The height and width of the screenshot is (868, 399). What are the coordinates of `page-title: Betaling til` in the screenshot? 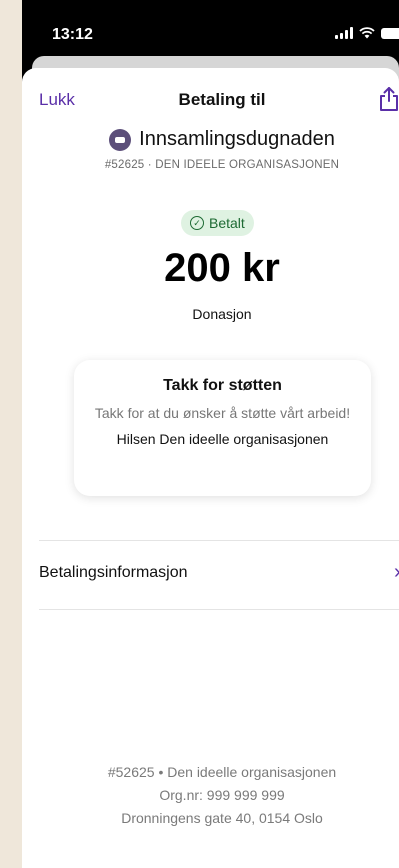 It's located at (222, 99).